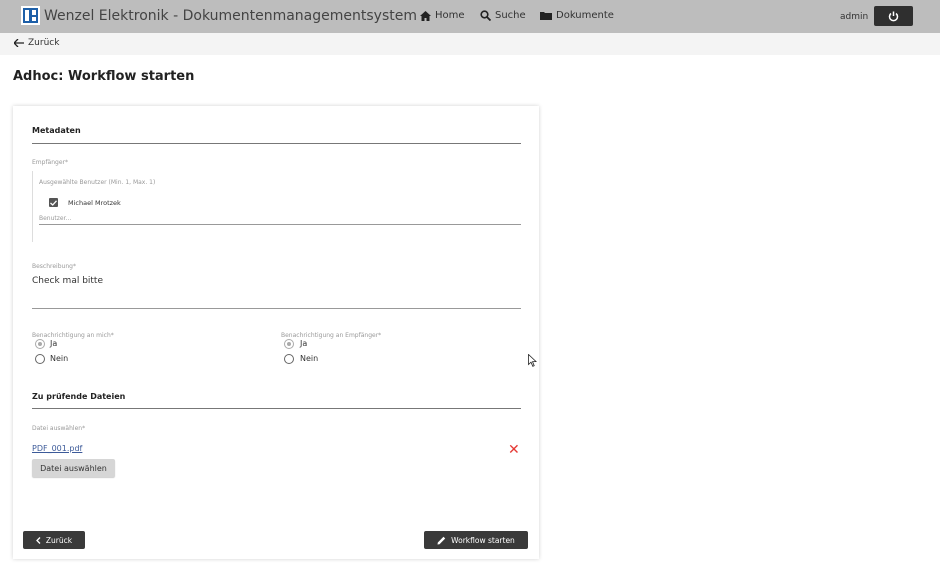 This screenshot has height=563, width=940. Describe the element at coordinates (97, 182) in the screenshot. I see `recipients-hint: Ausgewählte Benutzer (Min. 1, Max. 1)` at that location.